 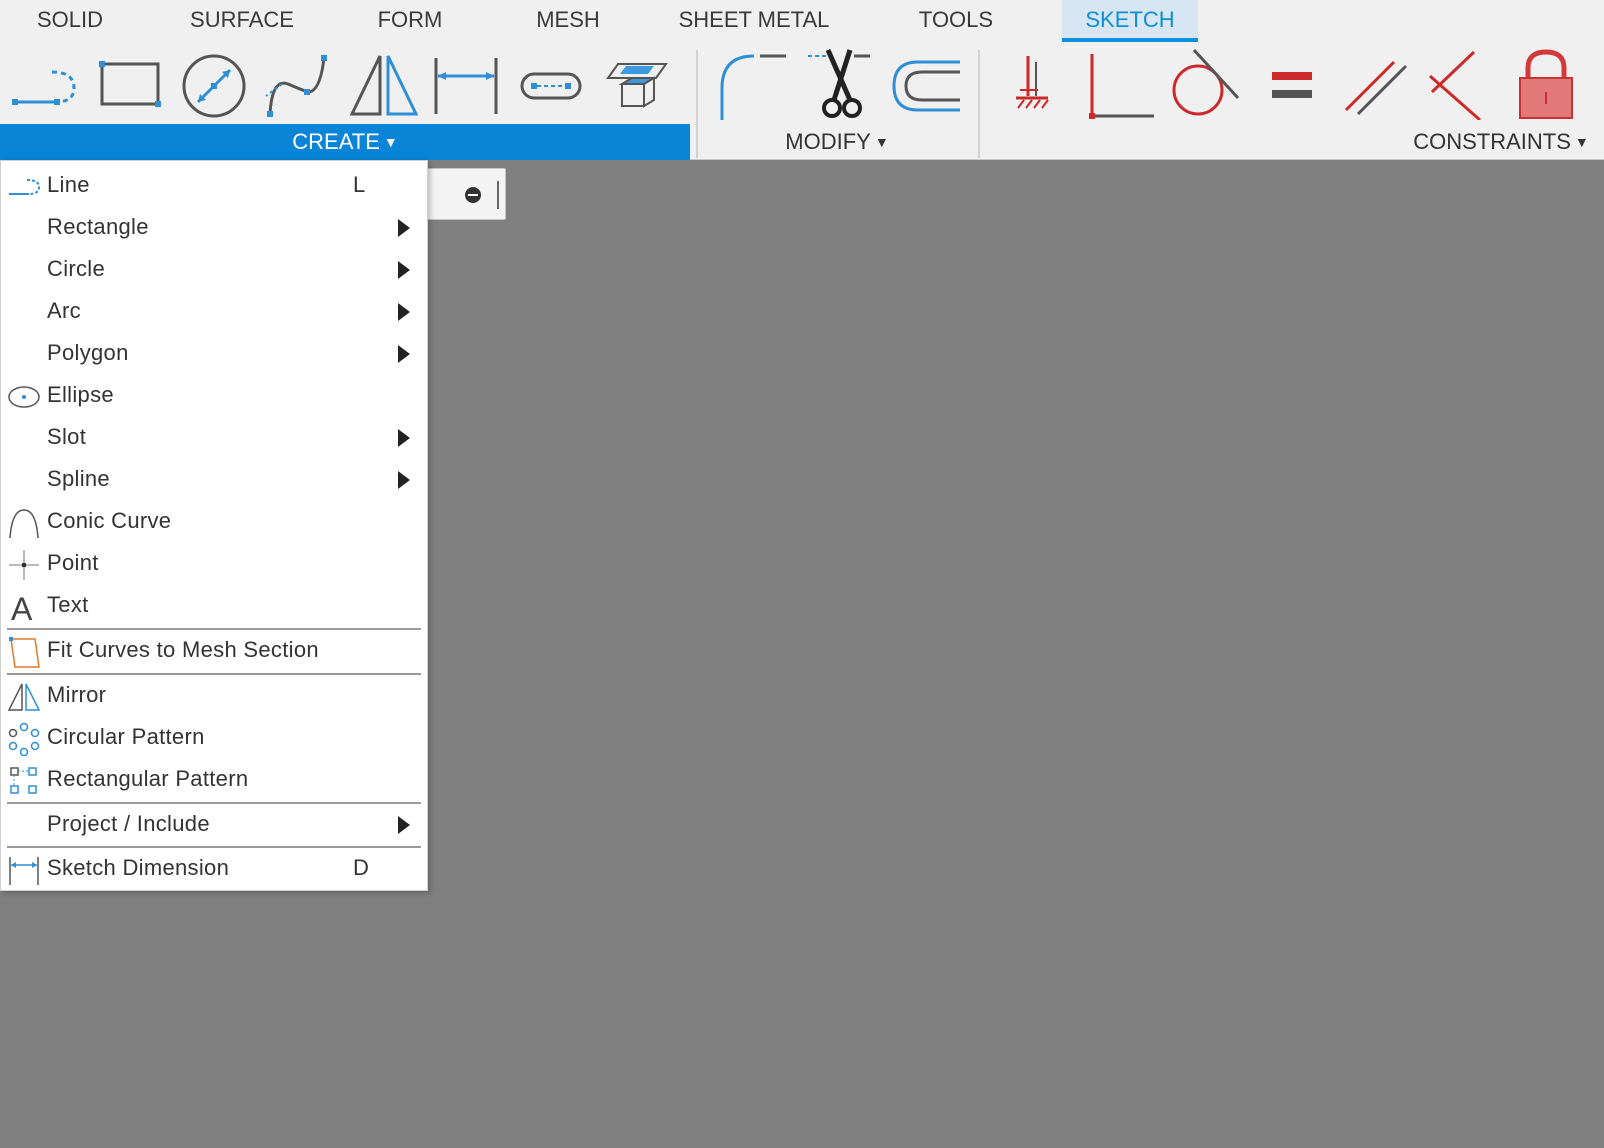 What do you see at coordinates (24, 739) in the screenshot?
I see `circular-pattern-icon` at bounding box center [24, 739].